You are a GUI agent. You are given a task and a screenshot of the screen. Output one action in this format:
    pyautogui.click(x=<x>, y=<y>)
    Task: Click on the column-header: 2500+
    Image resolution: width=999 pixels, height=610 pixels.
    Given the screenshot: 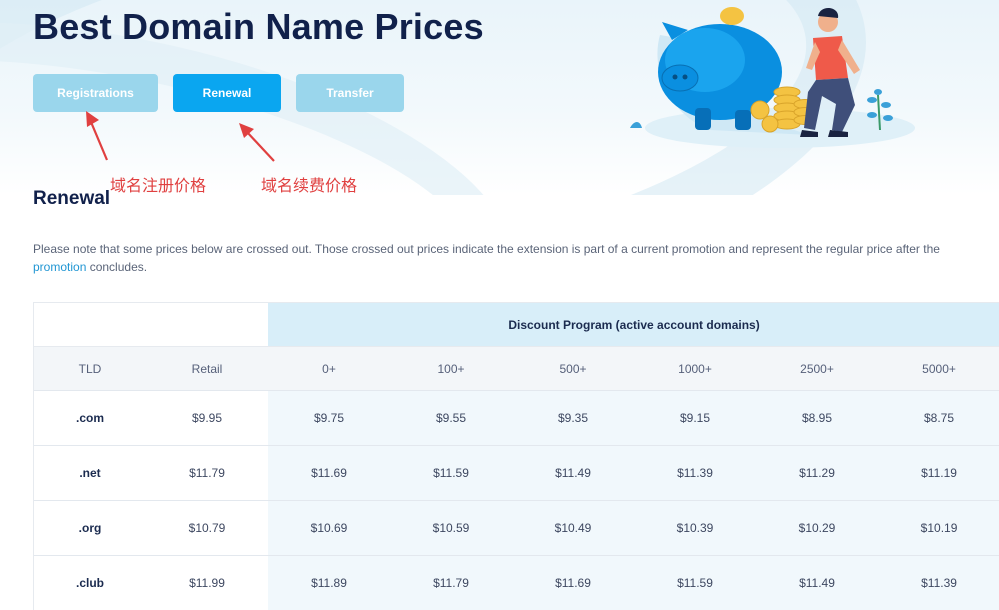 What is the action you would take?
    pyautogui.click(x=817, y=369)
    